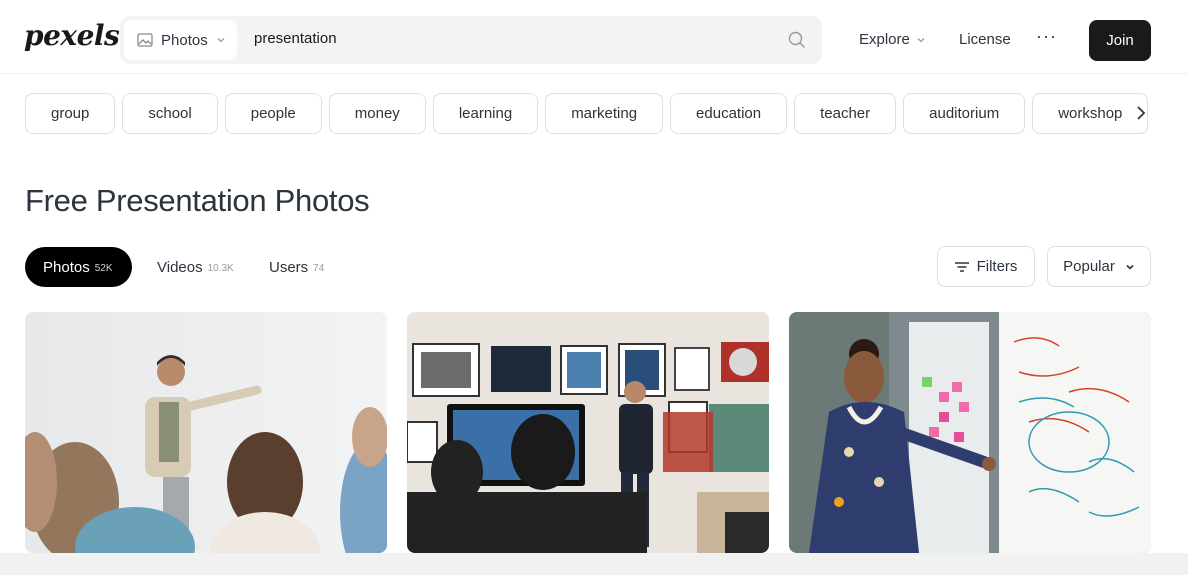  I want to click on chip-money: money, so click(377, 113).